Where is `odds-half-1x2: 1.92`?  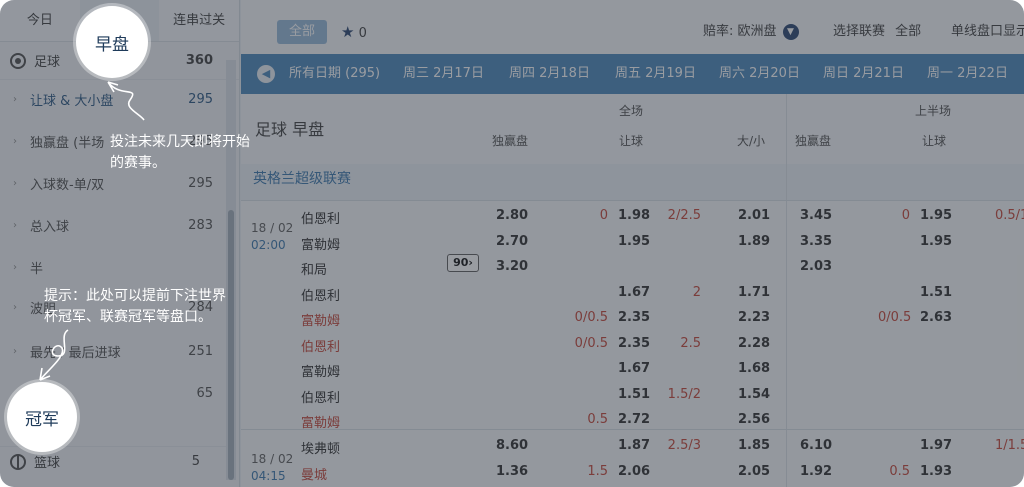 odds-half-1x2: 1.92 is located at coordinates (816, 471).